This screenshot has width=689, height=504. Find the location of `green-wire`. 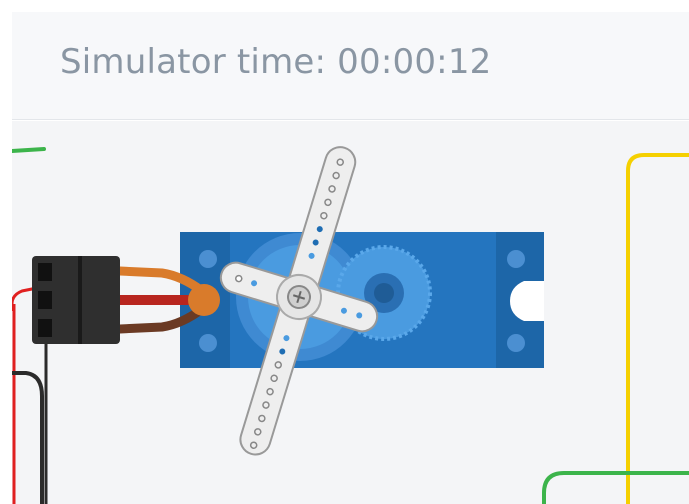

green-wire is located at coordinates (29, 150).